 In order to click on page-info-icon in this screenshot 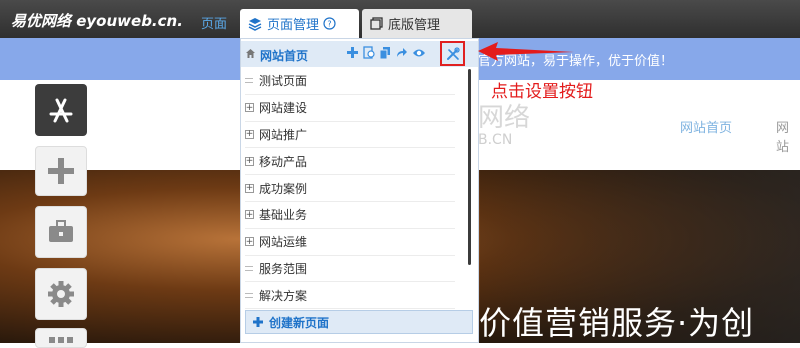, I will do `click(369, 52)`.